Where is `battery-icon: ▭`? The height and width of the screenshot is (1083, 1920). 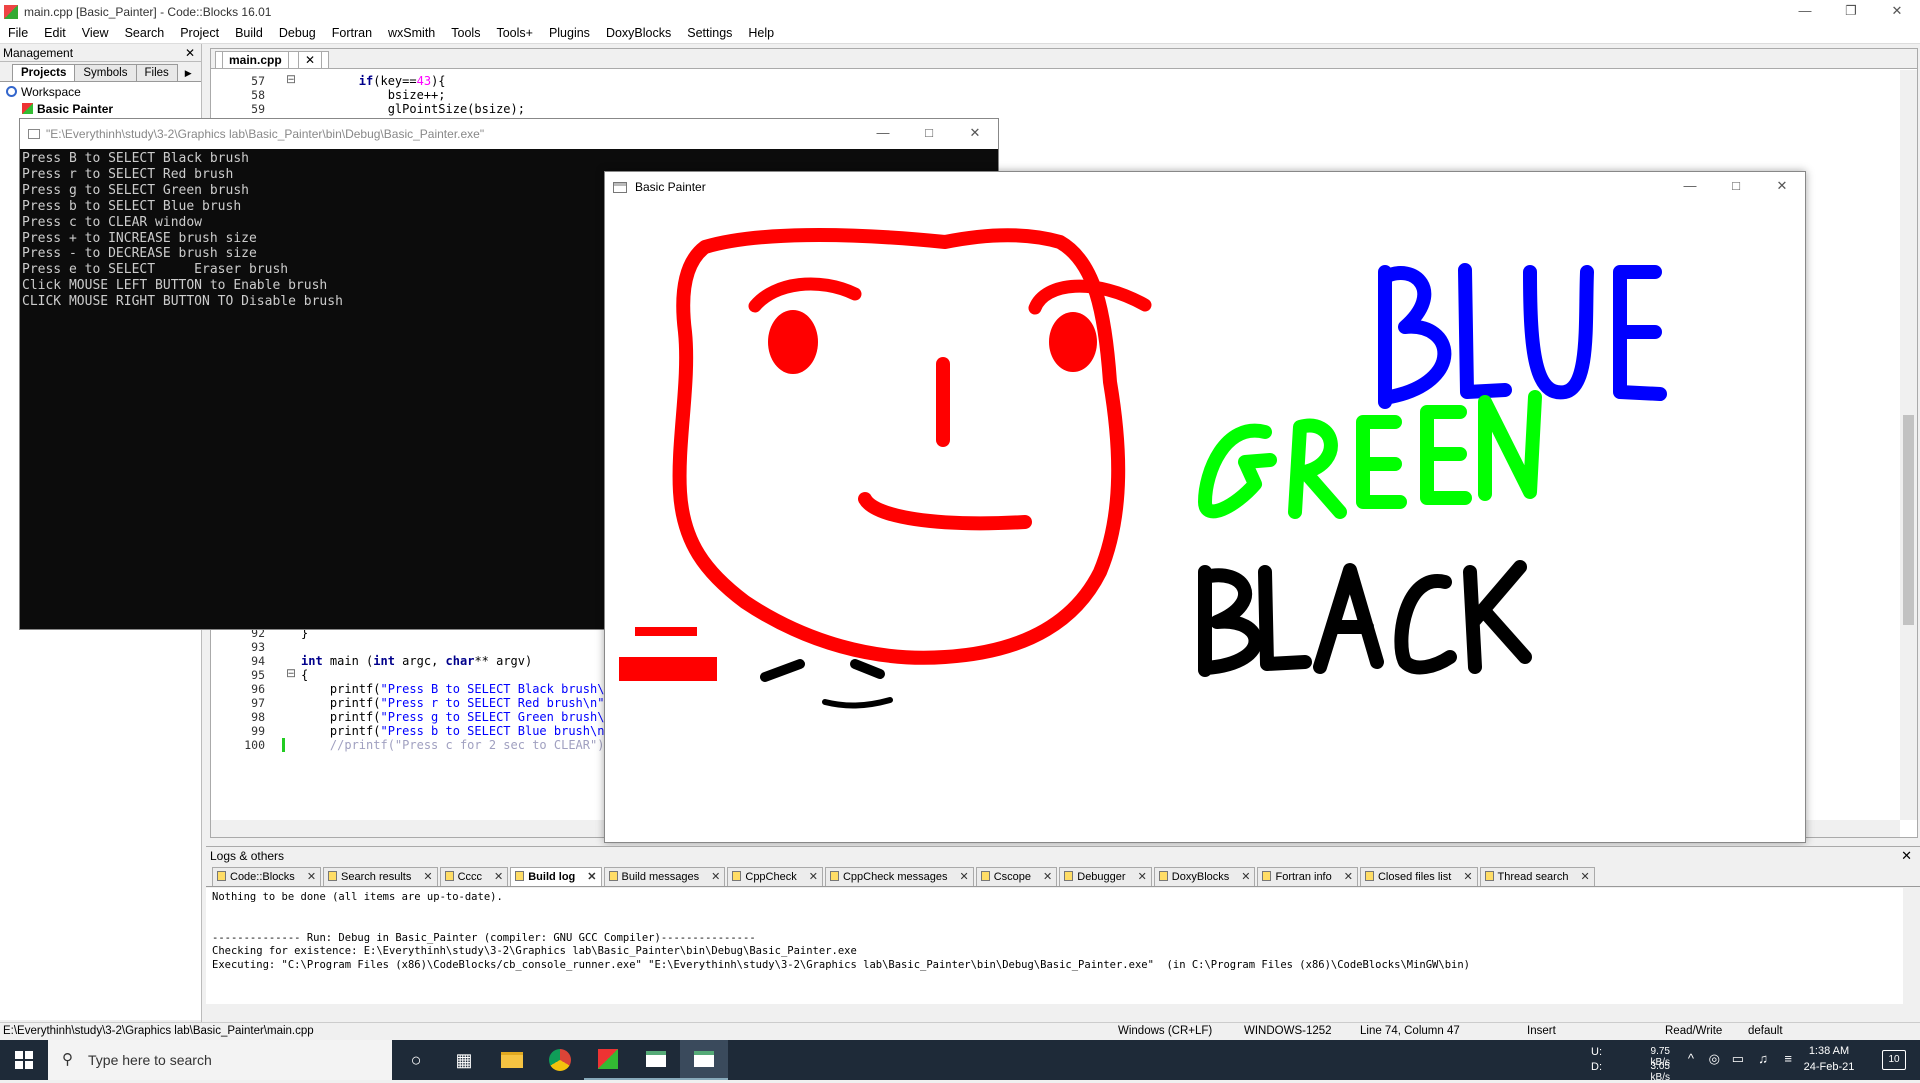
battery-icon: ▭ is located at coordinates (1738, 1059).